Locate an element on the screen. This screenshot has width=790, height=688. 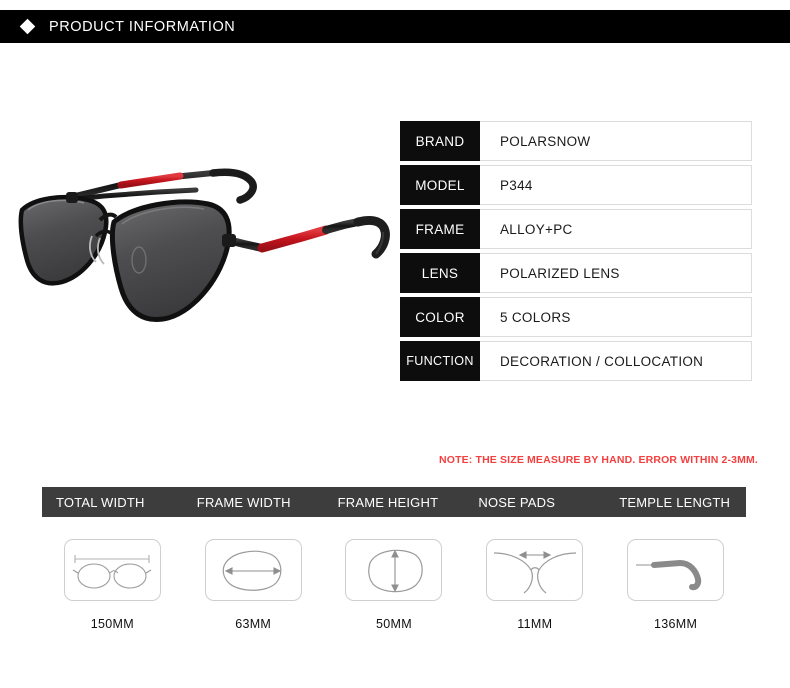
measure-column-nose-pads: 11MM is located at coordinates (534, 585).